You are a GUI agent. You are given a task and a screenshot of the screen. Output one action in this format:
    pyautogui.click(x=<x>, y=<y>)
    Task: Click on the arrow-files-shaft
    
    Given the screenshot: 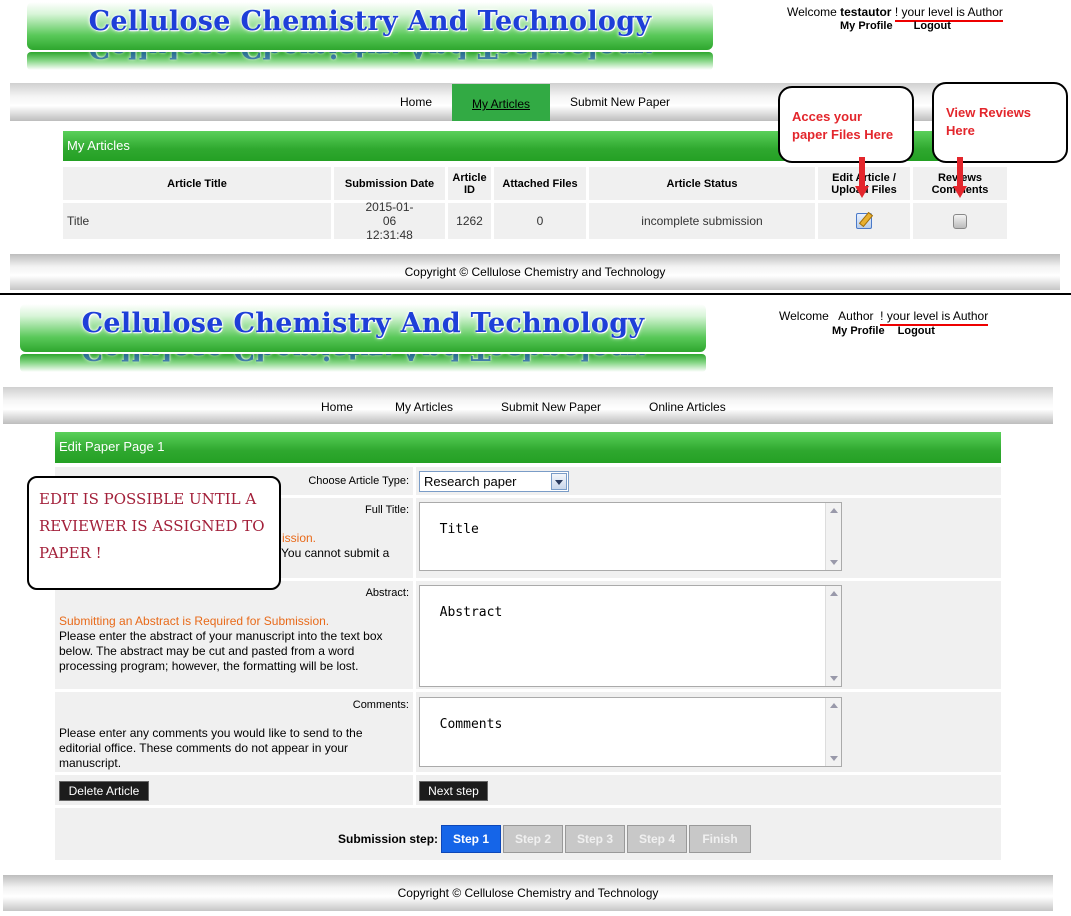 What is the action you would take?
    pyautogui.click(x=862, y=172)
    